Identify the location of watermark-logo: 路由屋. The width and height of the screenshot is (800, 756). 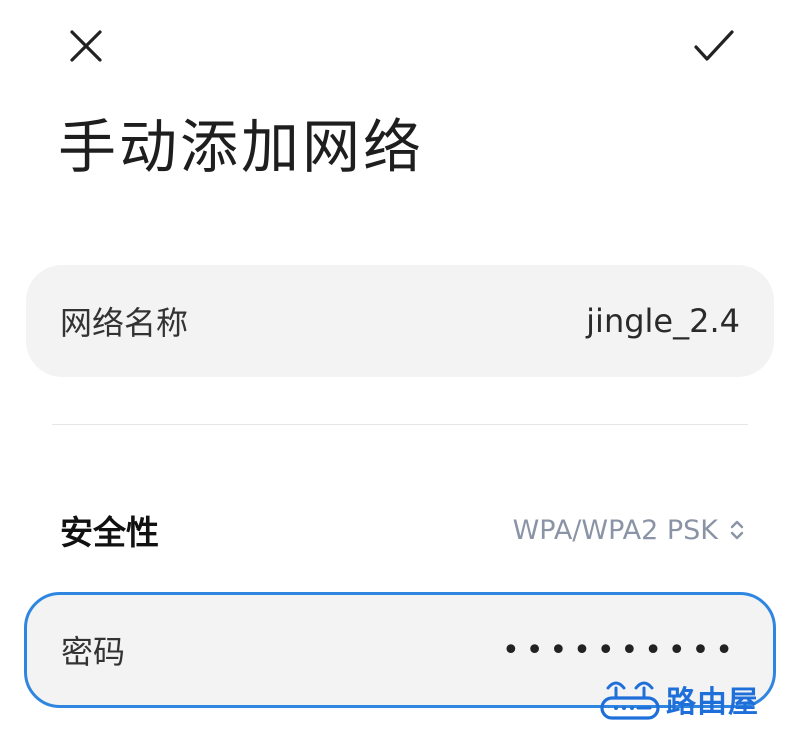
(686, 699).